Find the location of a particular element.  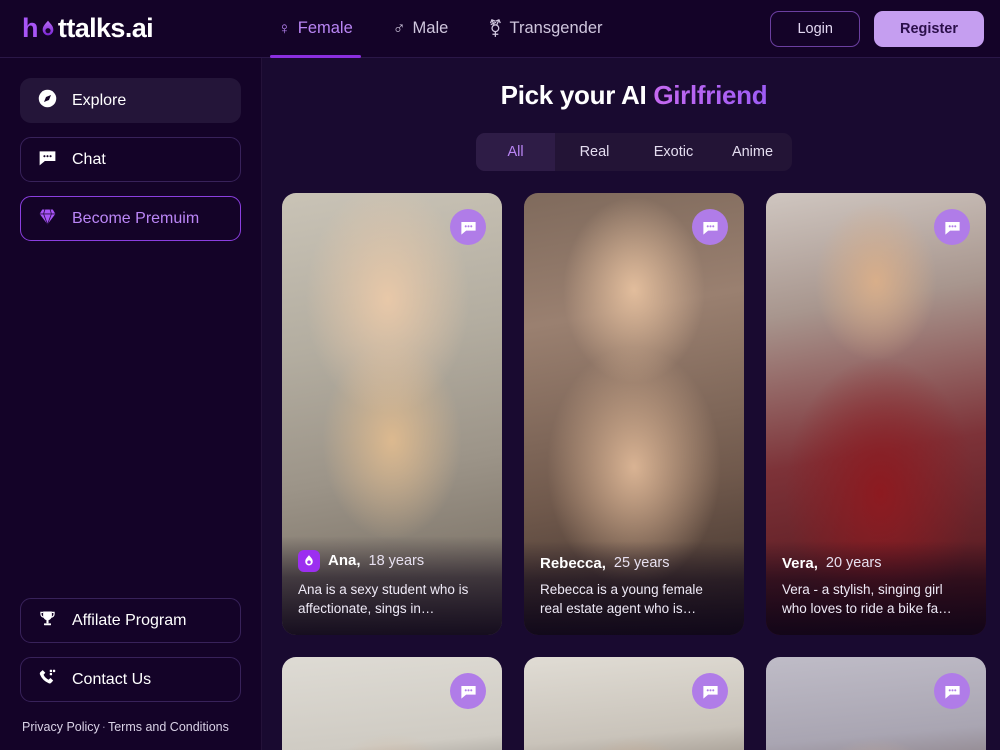

filter-all: All is located at coordinates (515, 152).